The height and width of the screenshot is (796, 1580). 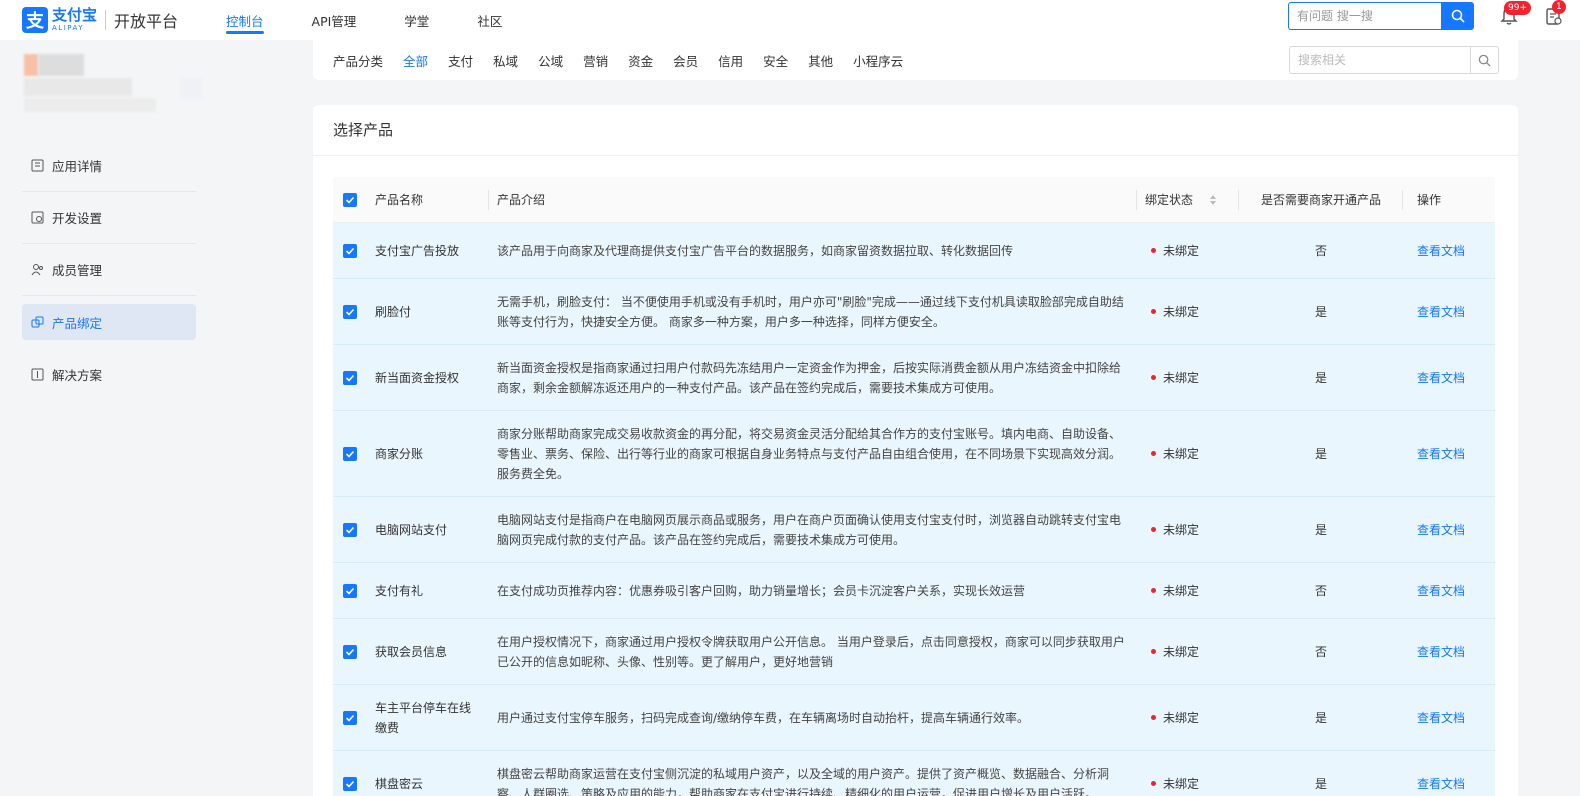 I want to click on logo-text-en: ALIPAY, so click(x=68, y=28).